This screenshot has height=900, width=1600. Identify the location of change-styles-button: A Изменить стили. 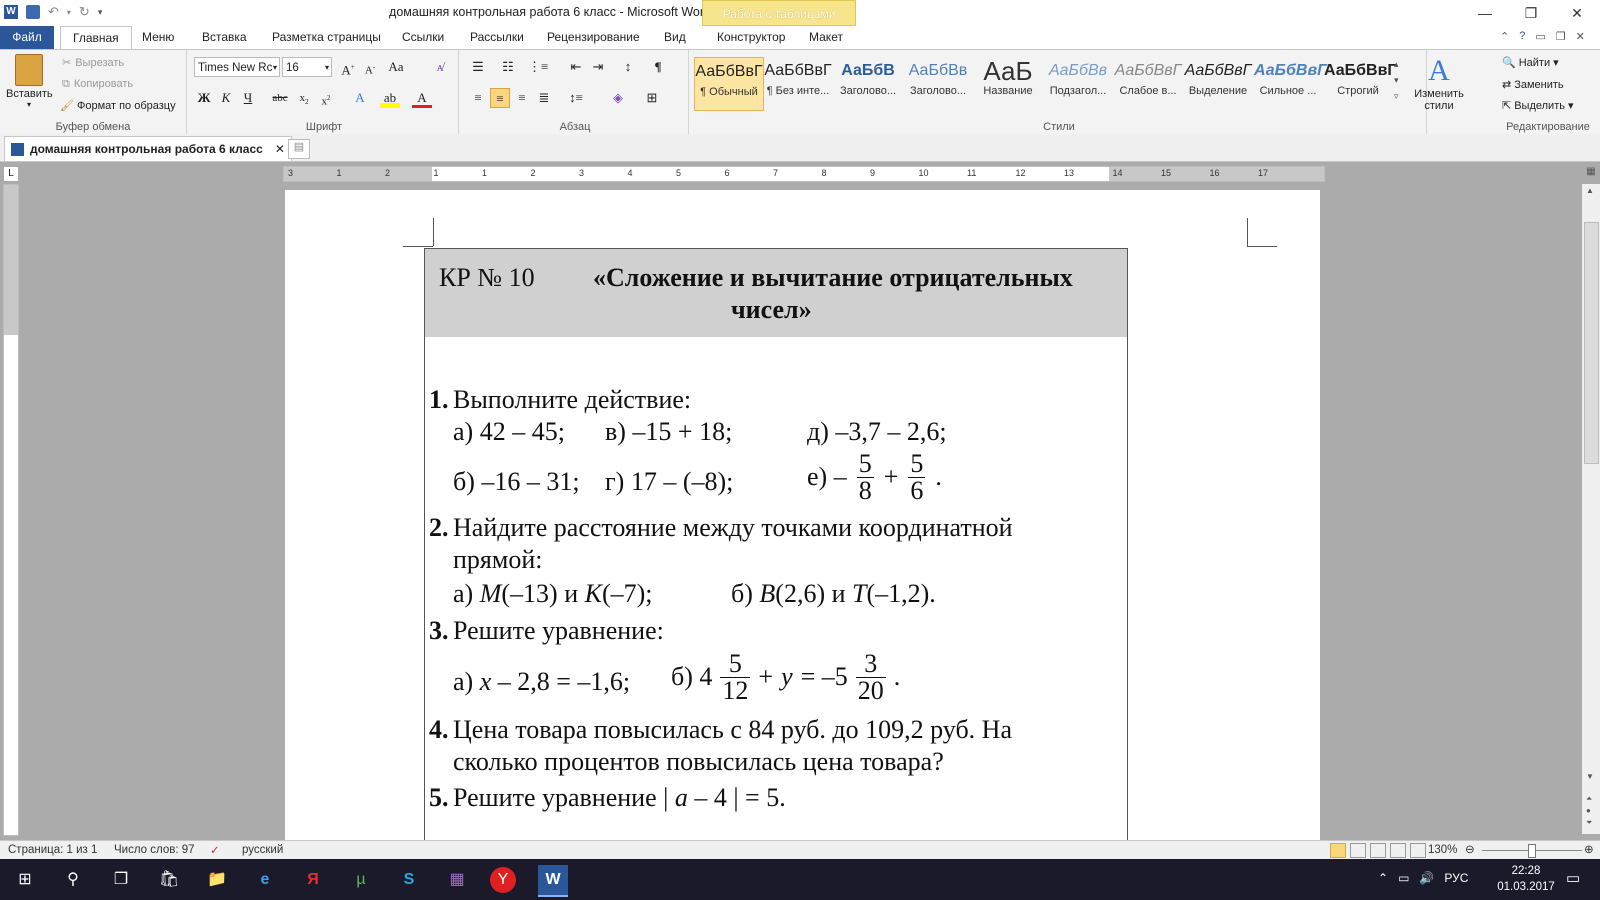
(1439, 83).